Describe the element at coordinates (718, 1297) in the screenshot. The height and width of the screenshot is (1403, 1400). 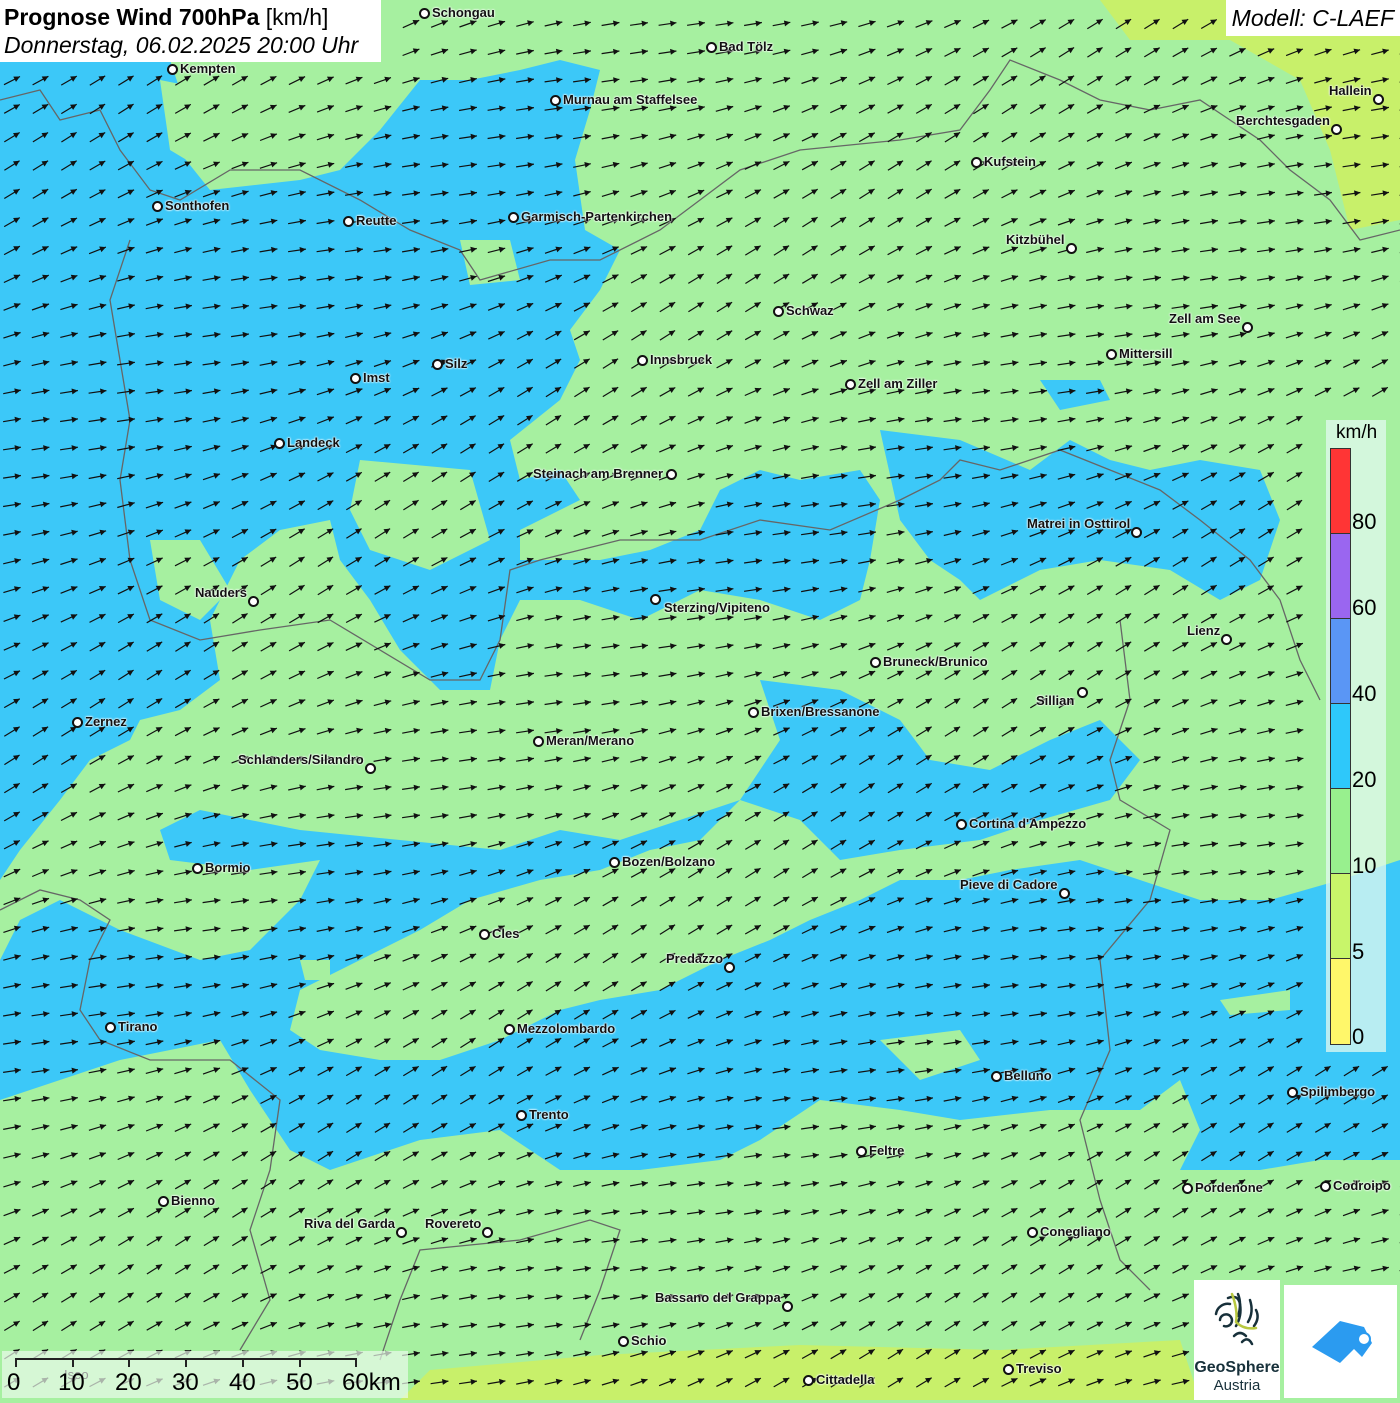
I see `city-label: Bassano del Grappa` at that location.